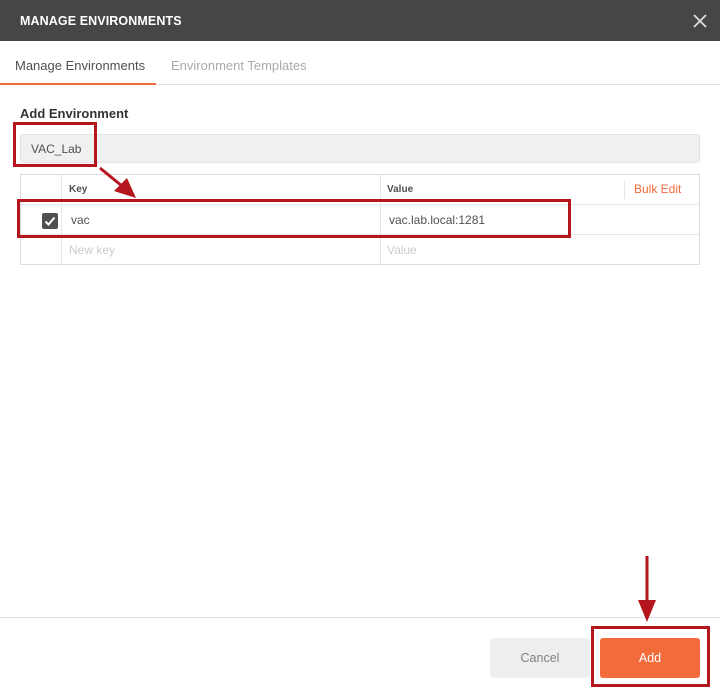 This screenshot has height=698, width=720. I want to click on add-button: Add, so click(650, 658).